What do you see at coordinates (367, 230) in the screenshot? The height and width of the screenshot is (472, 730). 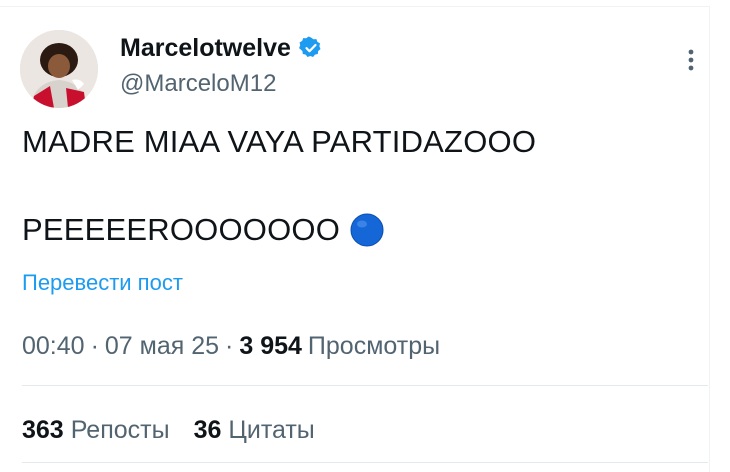 I see `blue-circle-icon` at bounding box center [367, 230].